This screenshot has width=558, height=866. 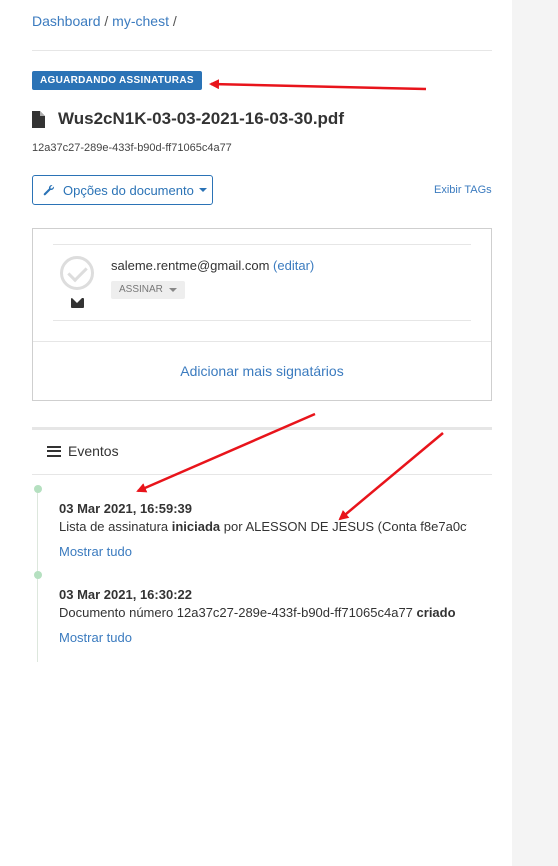 What do you see at coordinates (77, 303) in the screenshot?
I see `envelope-icon` at bounding box center [77, 303].